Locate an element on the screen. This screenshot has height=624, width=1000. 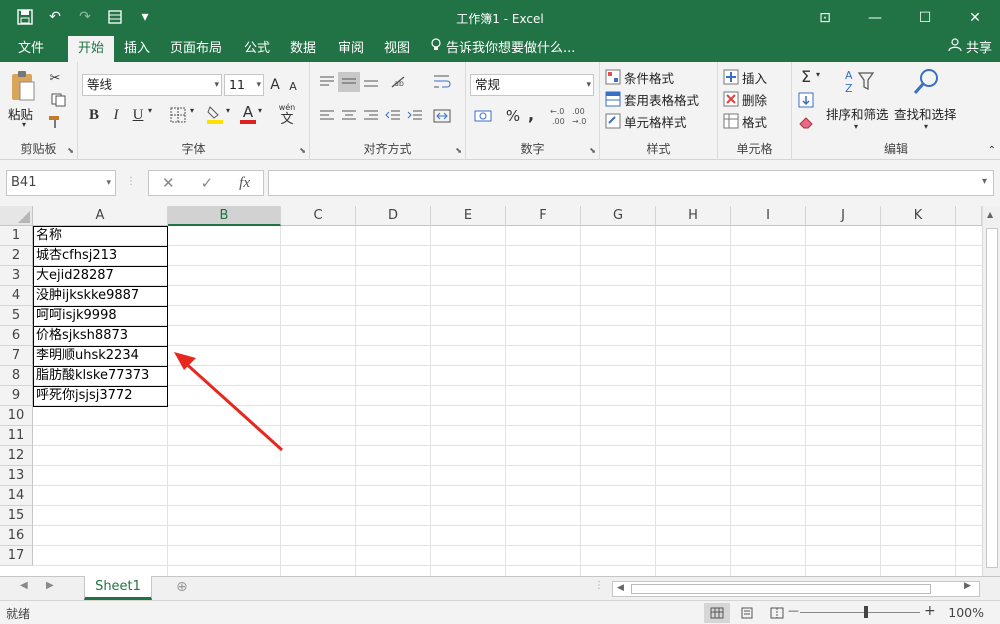
decrease-indent-icon is located at coordinates (393, 116).